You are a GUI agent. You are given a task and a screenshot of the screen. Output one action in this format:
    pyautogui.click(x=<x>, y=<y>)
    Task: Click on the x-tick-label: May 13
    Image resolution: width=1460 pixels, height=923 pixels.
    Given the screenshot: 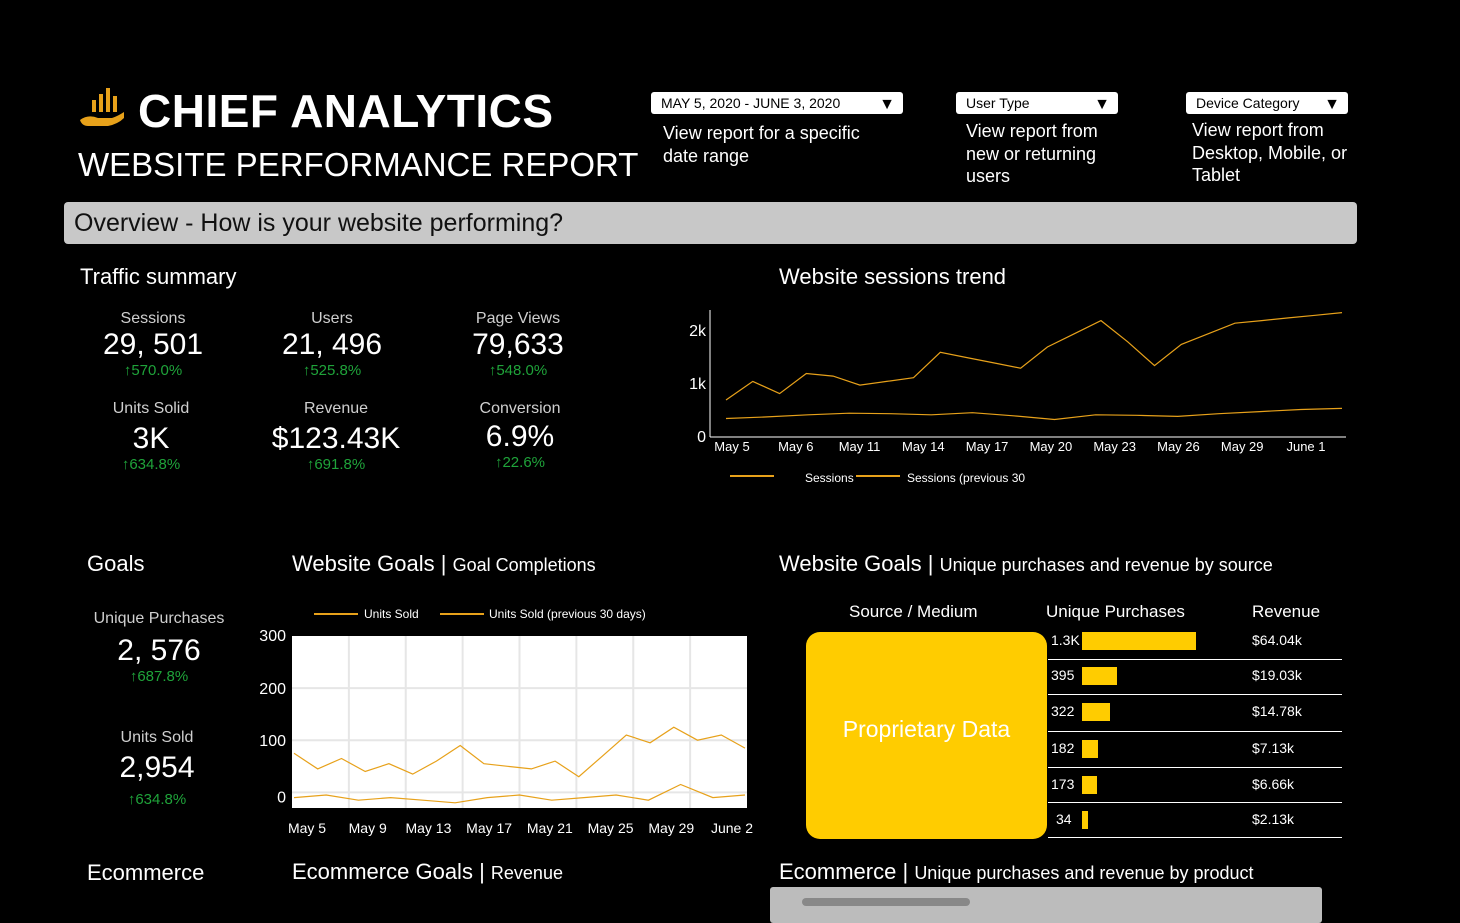 What is the action you would take?
    pyautogui.click(x=428, y=828)
    